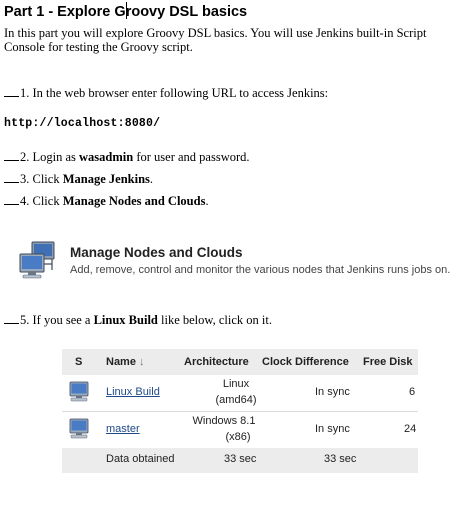  Describe the element at coordinates (305, 362) in the screenshot. I see `header-clock-difference: Clock Difference` at that location.